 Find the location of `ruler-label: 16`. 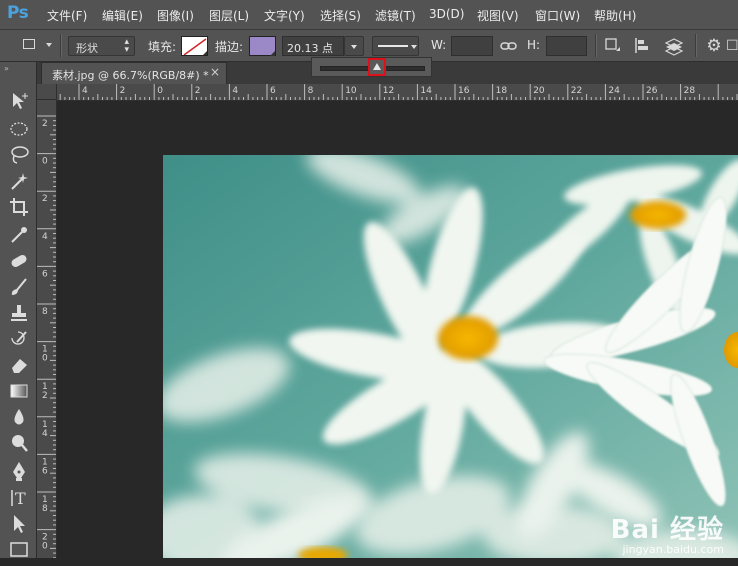

ruler-label: 16 is located at coordinates (464, 91).